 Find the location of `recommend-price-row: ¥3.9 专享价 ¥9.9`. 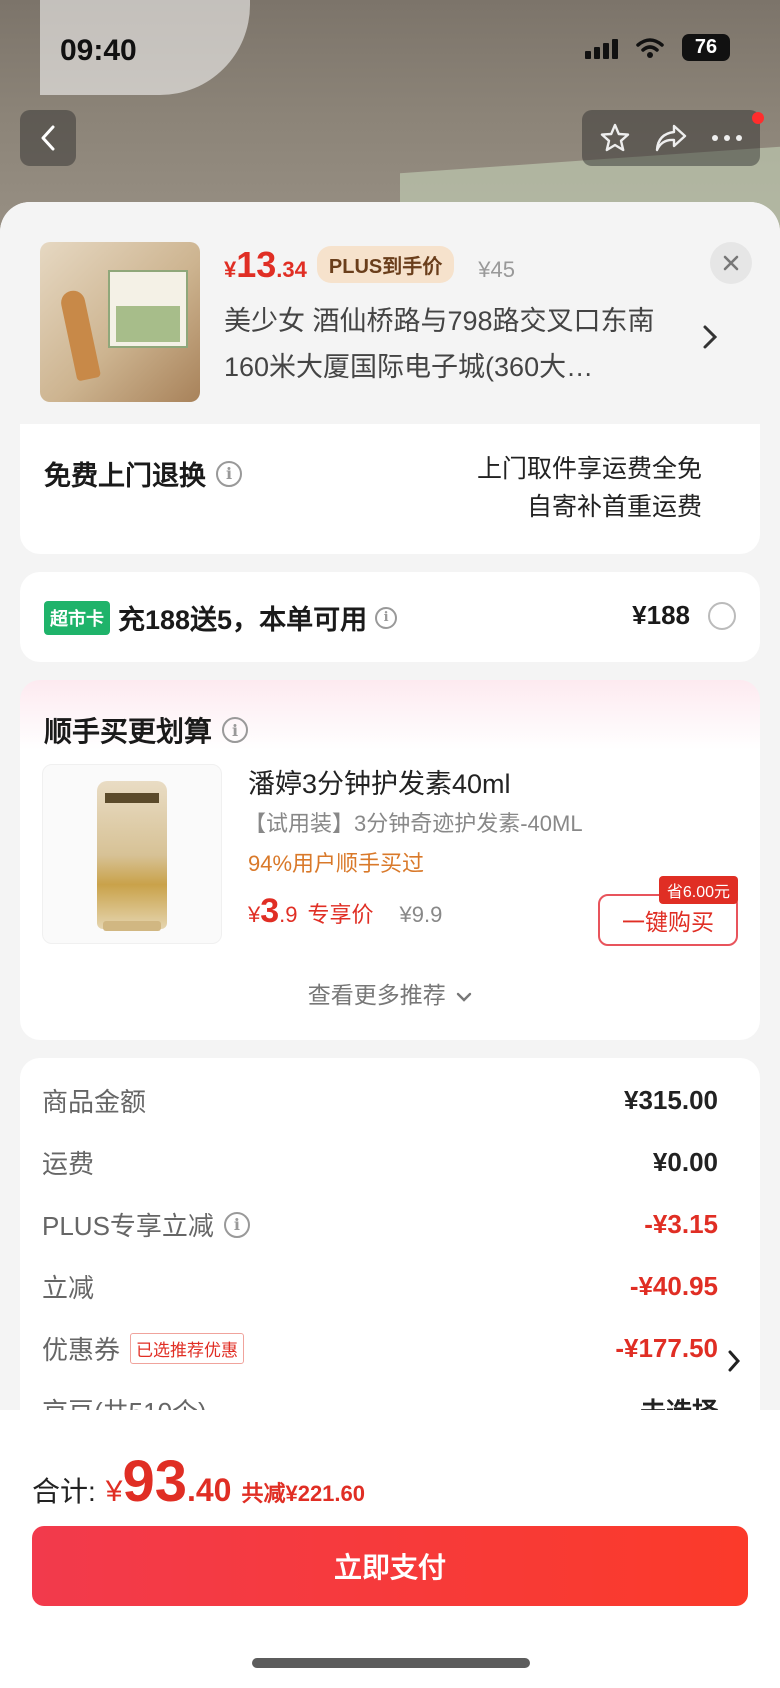

recommend-price-row: ¥3.9 专享价 ¥9.9 is located at coordinates (345, 911).